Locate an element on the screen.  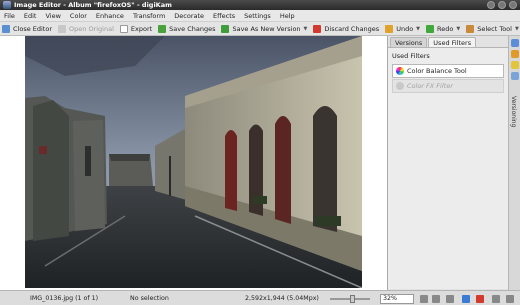
select-tool-chevron-down-icon: ▼ is located at coordinates (517, 29).